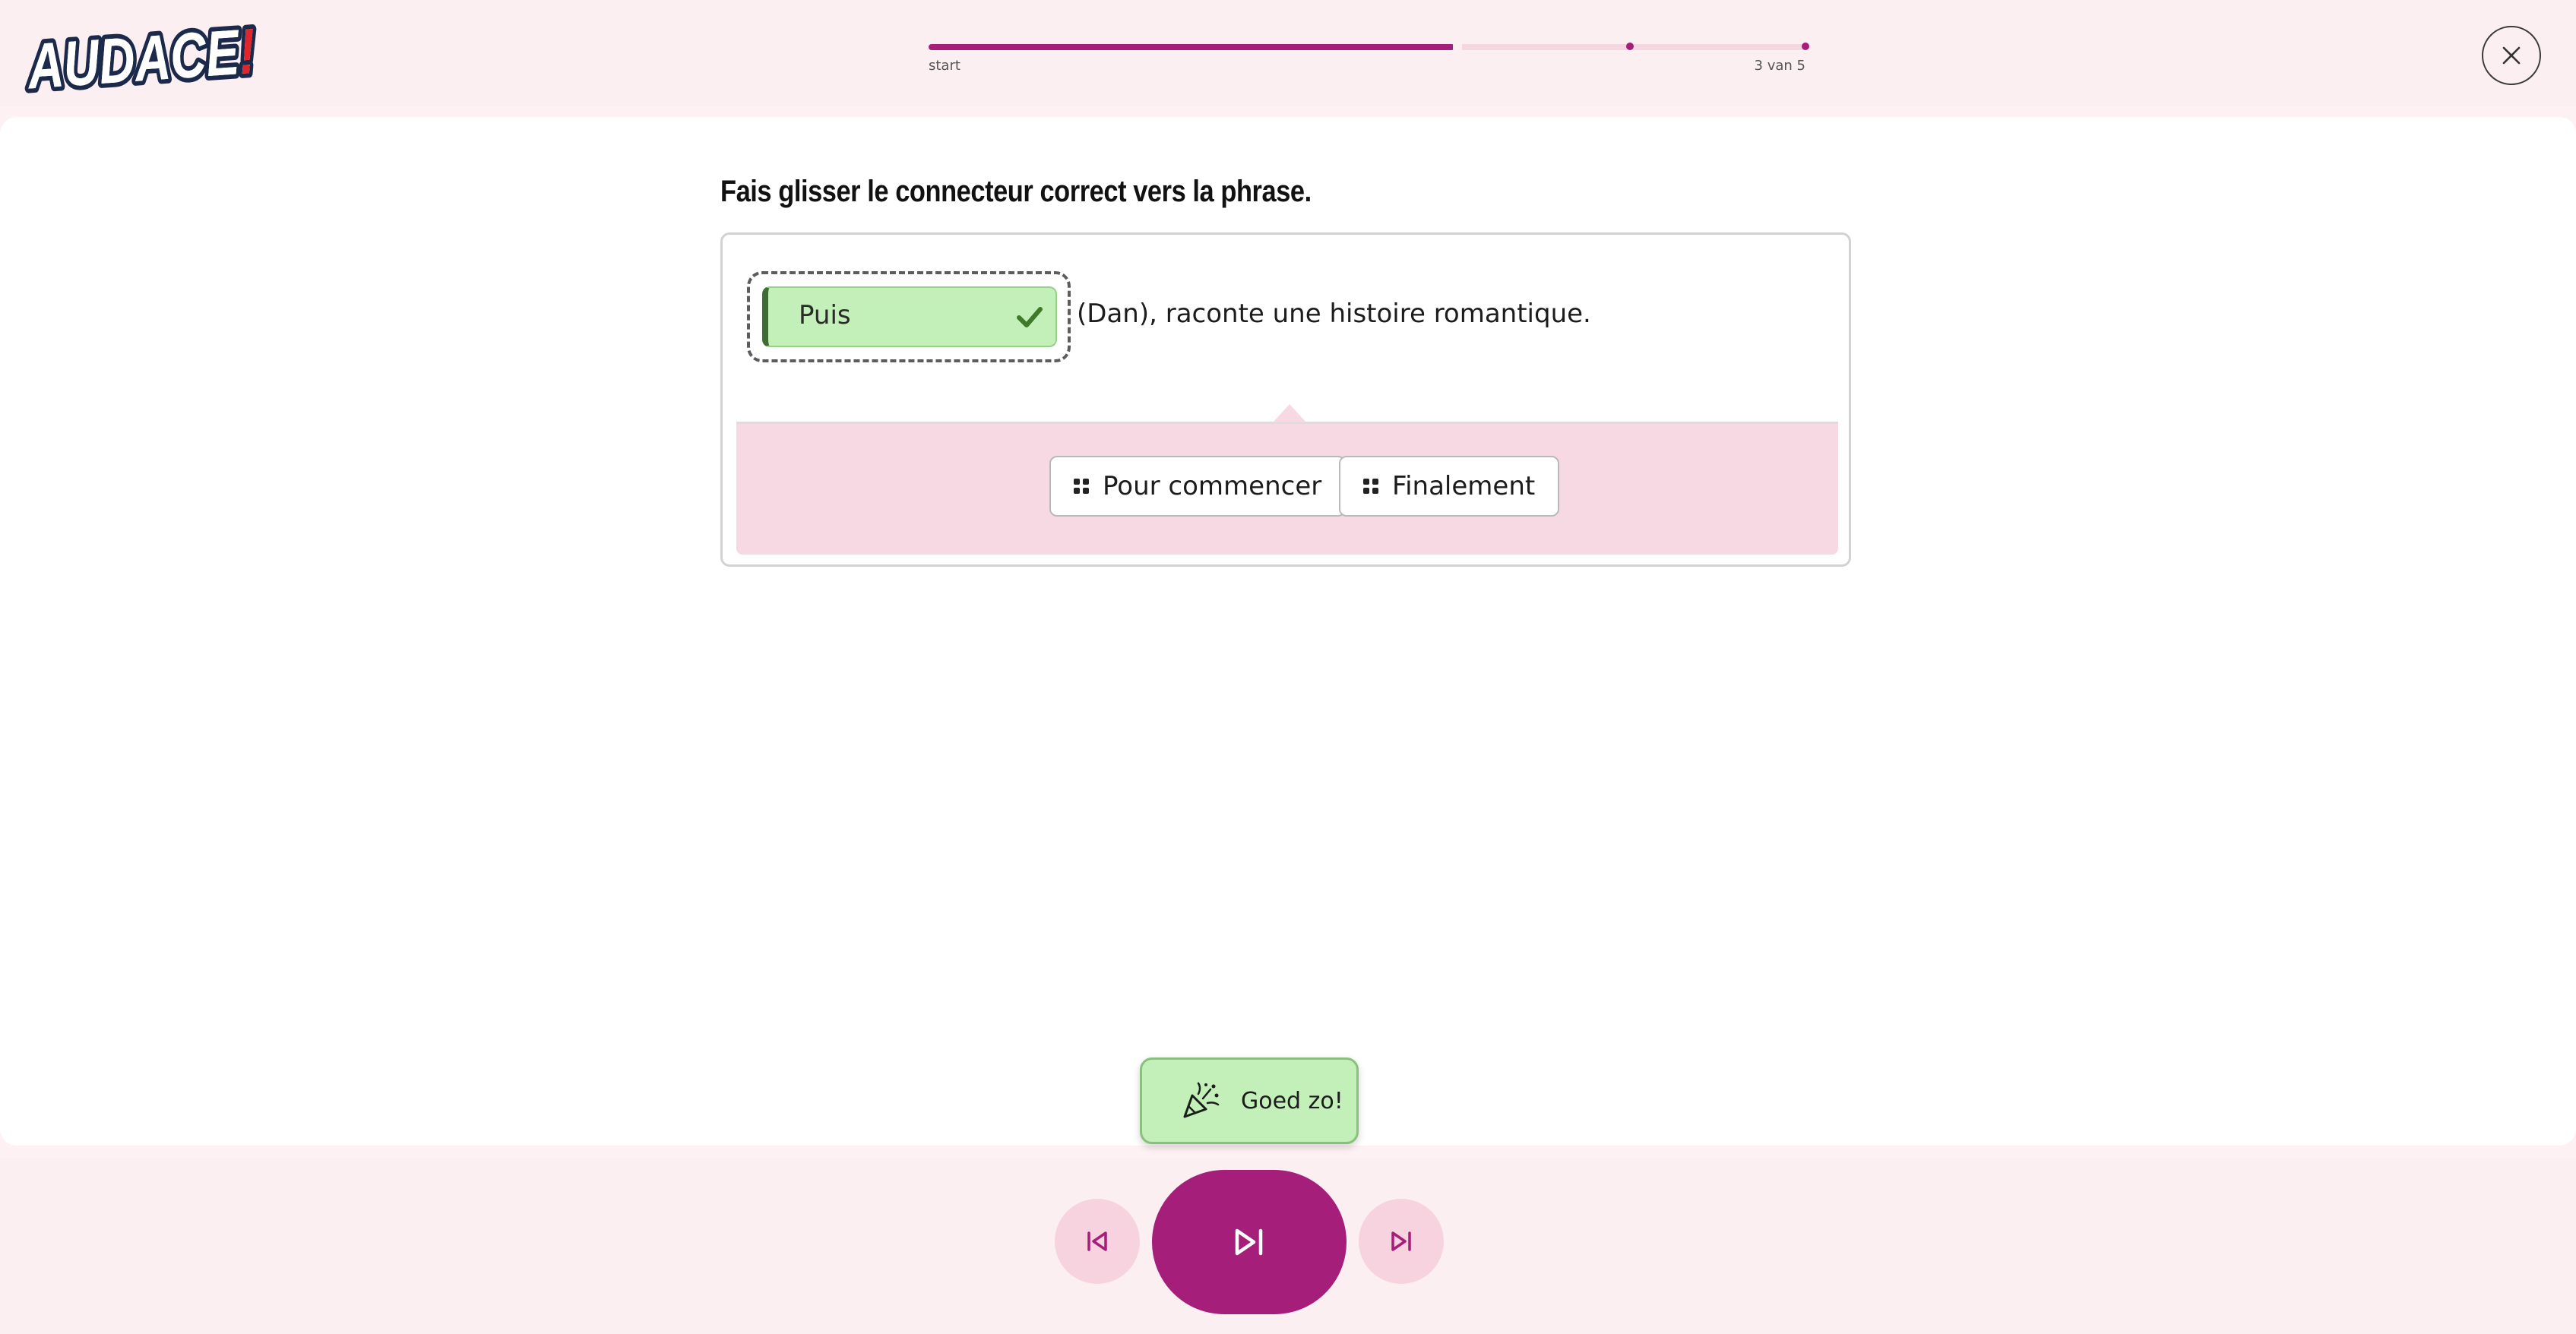 The width and height of the screenshot is (2576, 1334). I want to click on answer-options-area: Pour commencer Finalement, so click(1287, 479).